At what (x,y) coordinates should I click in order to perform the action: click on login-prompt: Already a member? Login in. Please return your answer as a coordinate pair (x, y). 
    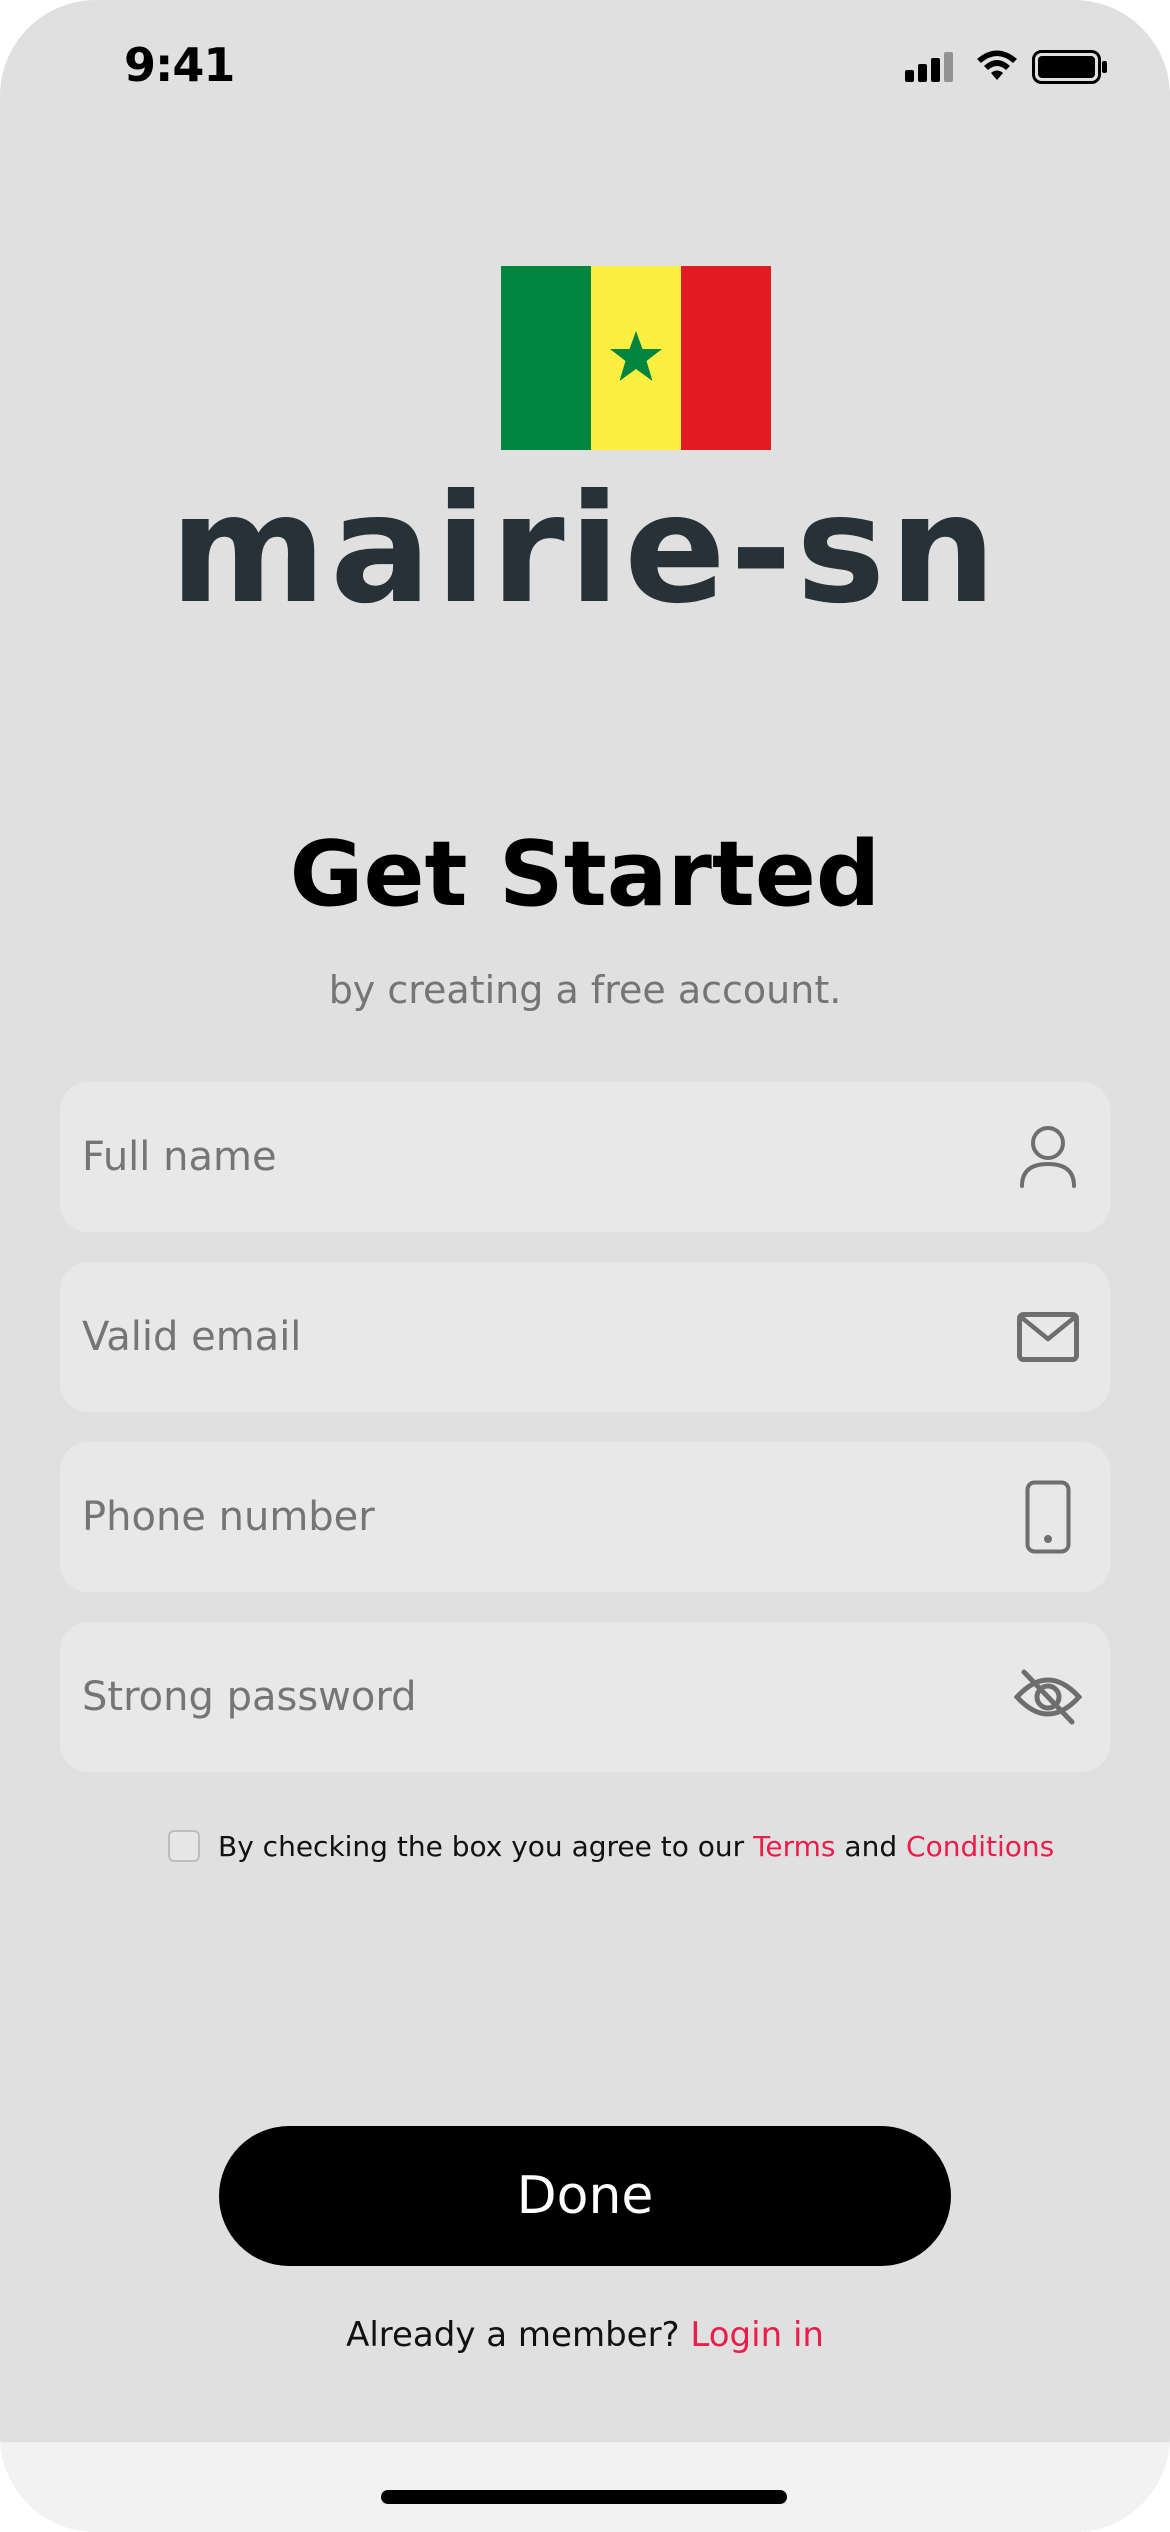
    Looking at the image, I should click on (585, 2335).